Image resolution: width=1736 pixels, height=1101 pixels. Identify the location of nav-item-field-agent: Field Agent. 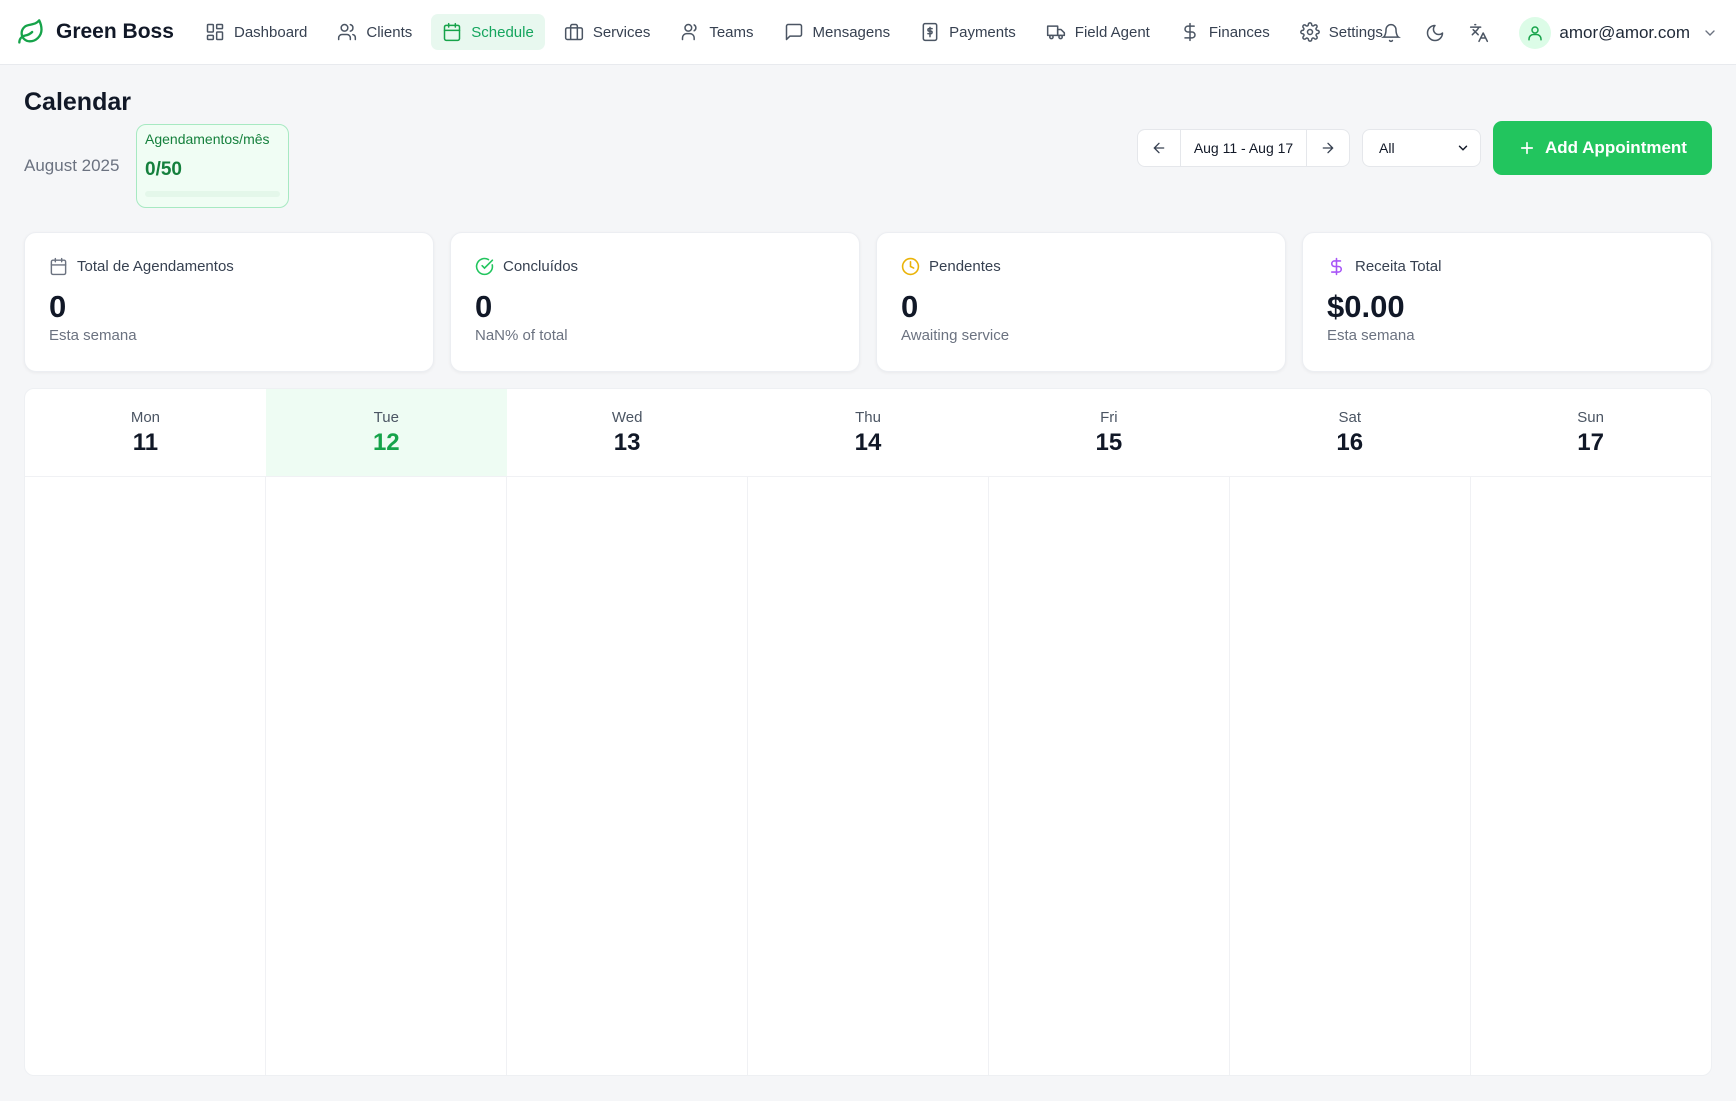
(1098, 32).